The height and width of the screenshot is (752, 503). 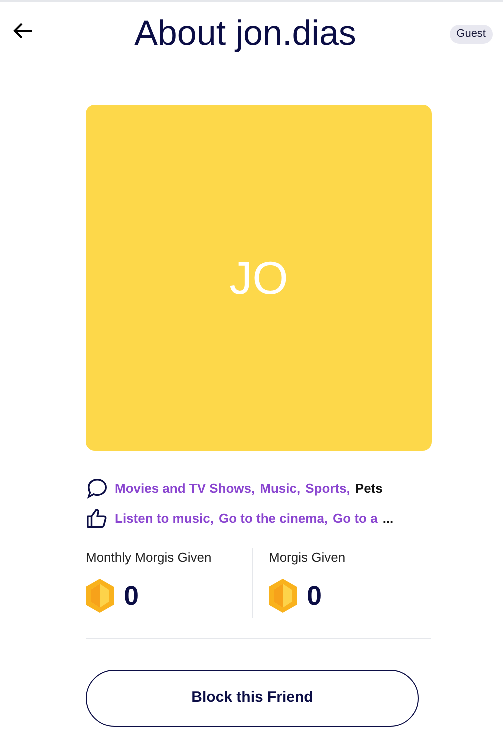 I want to click on page-title: About jon.dias, so click(x=245, y=33).